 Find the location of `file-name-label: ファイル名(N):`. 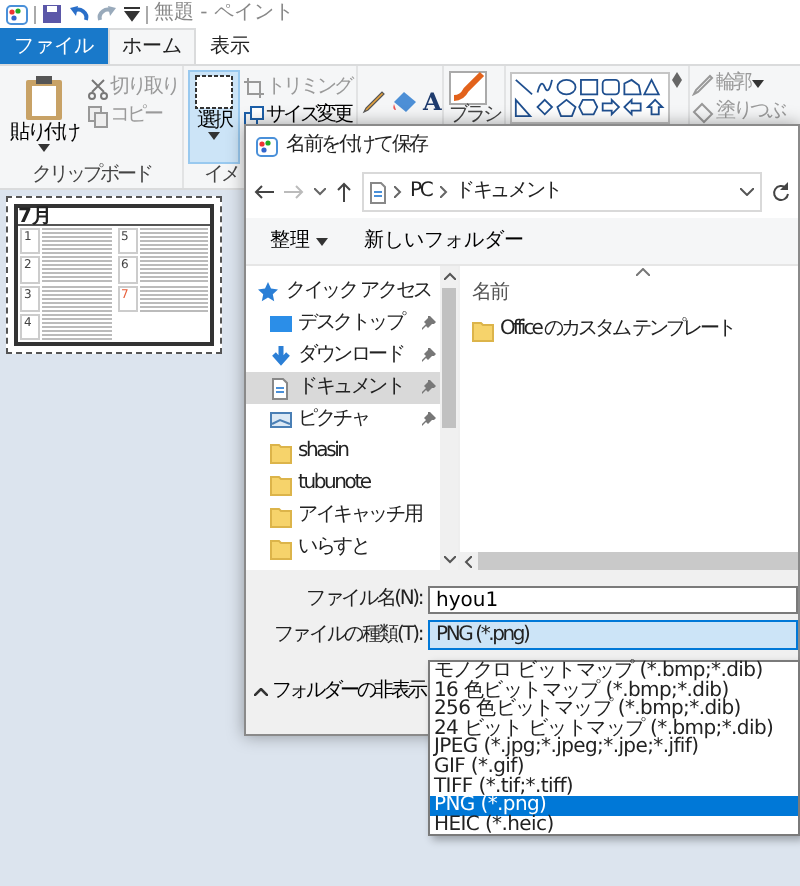

file-name-label: ファイル名(N): is located at coordinates (363, 600).